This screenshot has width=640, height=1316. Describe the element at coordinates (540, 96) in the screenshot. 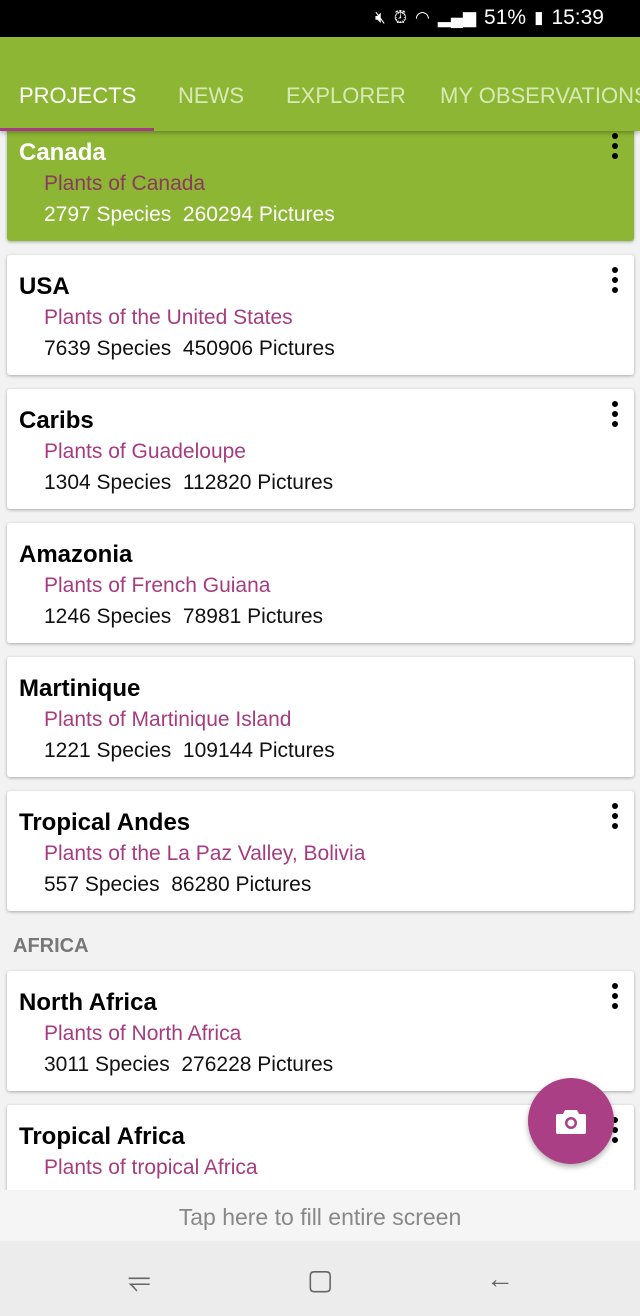

I see `tab-my-observations: MY OBSERVATIONS` at that location.